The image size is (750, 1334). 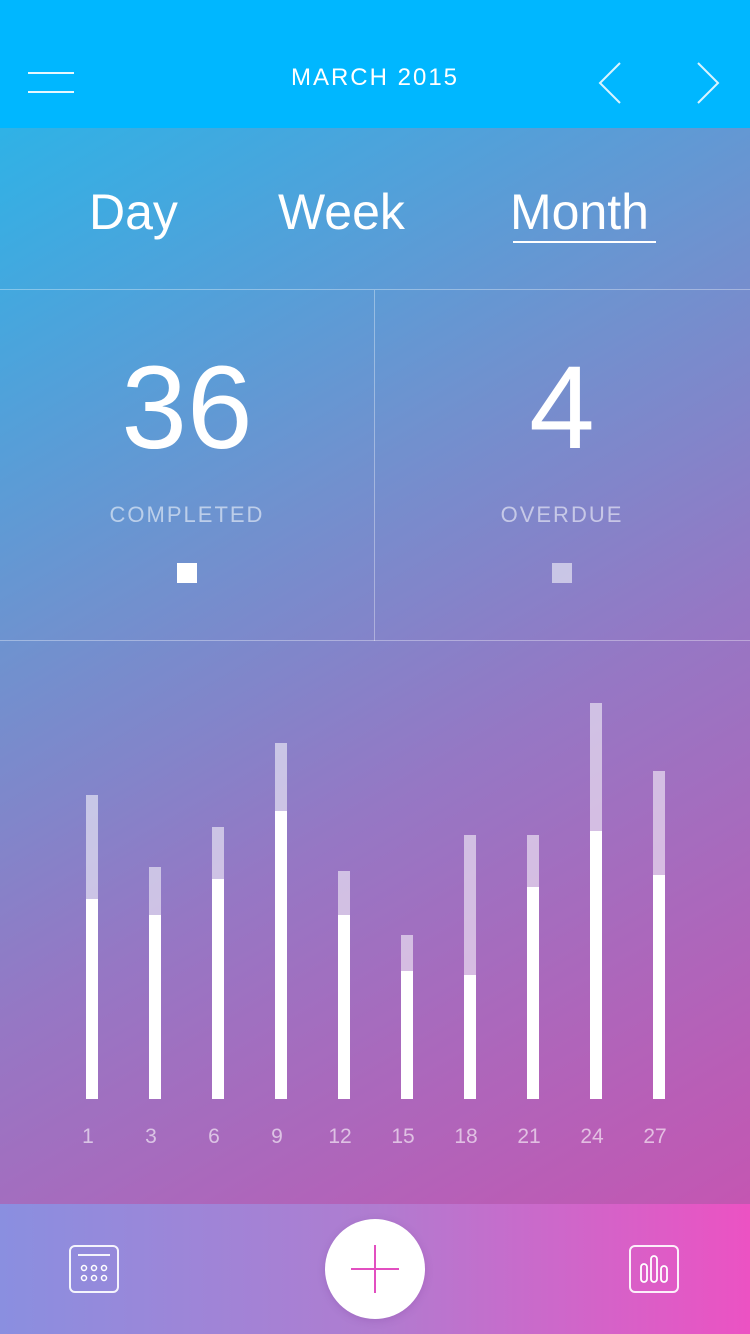 What do you see at coordinates (151, 1136) in the screenshot?
I see `x-tick-label: 3` at bounding box center [151, 1136].